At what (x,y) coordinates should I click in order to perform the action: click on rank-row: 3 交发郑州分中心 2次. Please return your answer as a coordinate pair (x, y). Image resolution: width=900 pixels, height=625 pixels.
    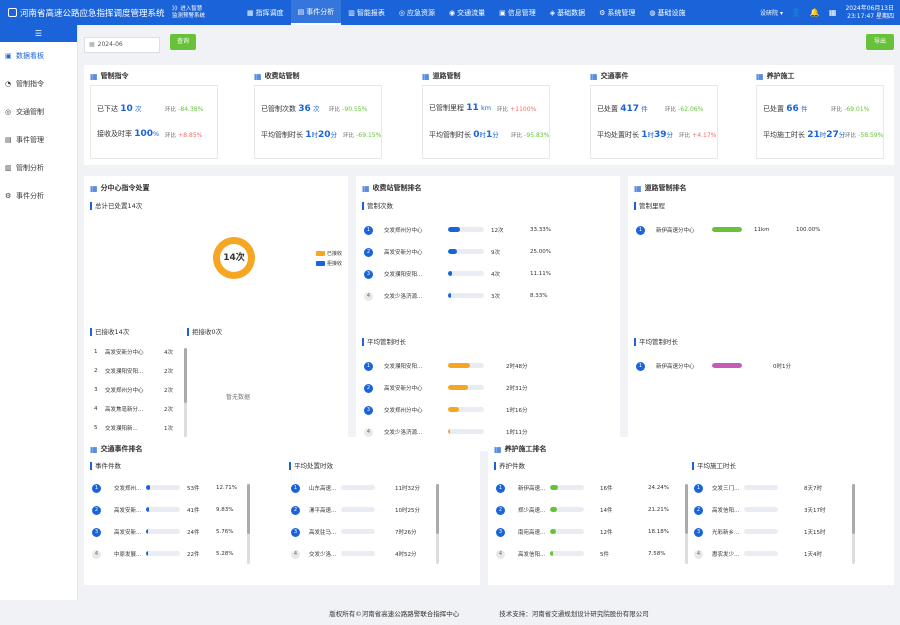
    Looking at the image, I should click on (137, 390).